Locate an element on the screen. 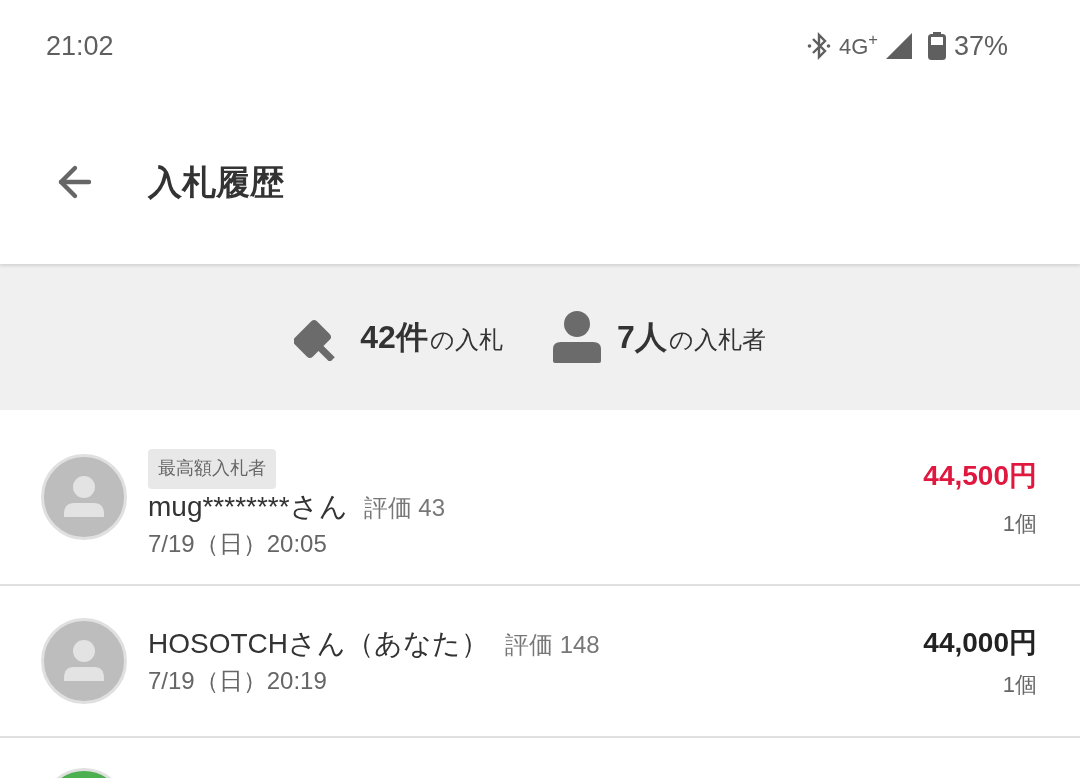  summary-count: 42件 is located at coordinates (394, 337).